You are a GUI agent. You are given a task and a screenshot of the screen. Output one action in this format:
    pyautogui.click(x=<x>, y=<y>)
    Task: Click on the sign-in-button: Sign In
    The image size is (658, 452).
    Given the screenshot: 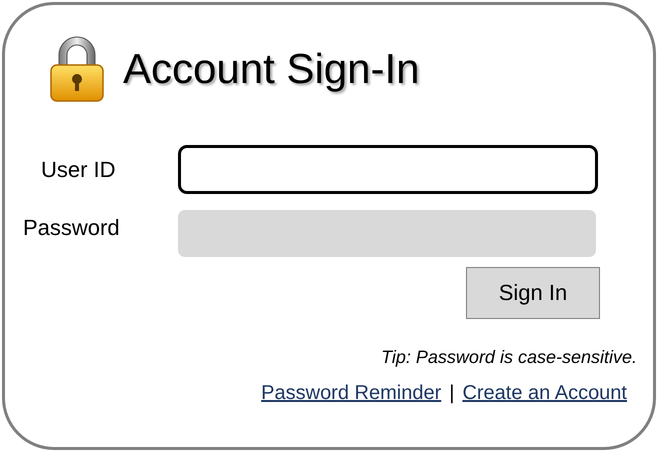 What is the action you would take?
    pyautogui.click(x=533, y=293)
    